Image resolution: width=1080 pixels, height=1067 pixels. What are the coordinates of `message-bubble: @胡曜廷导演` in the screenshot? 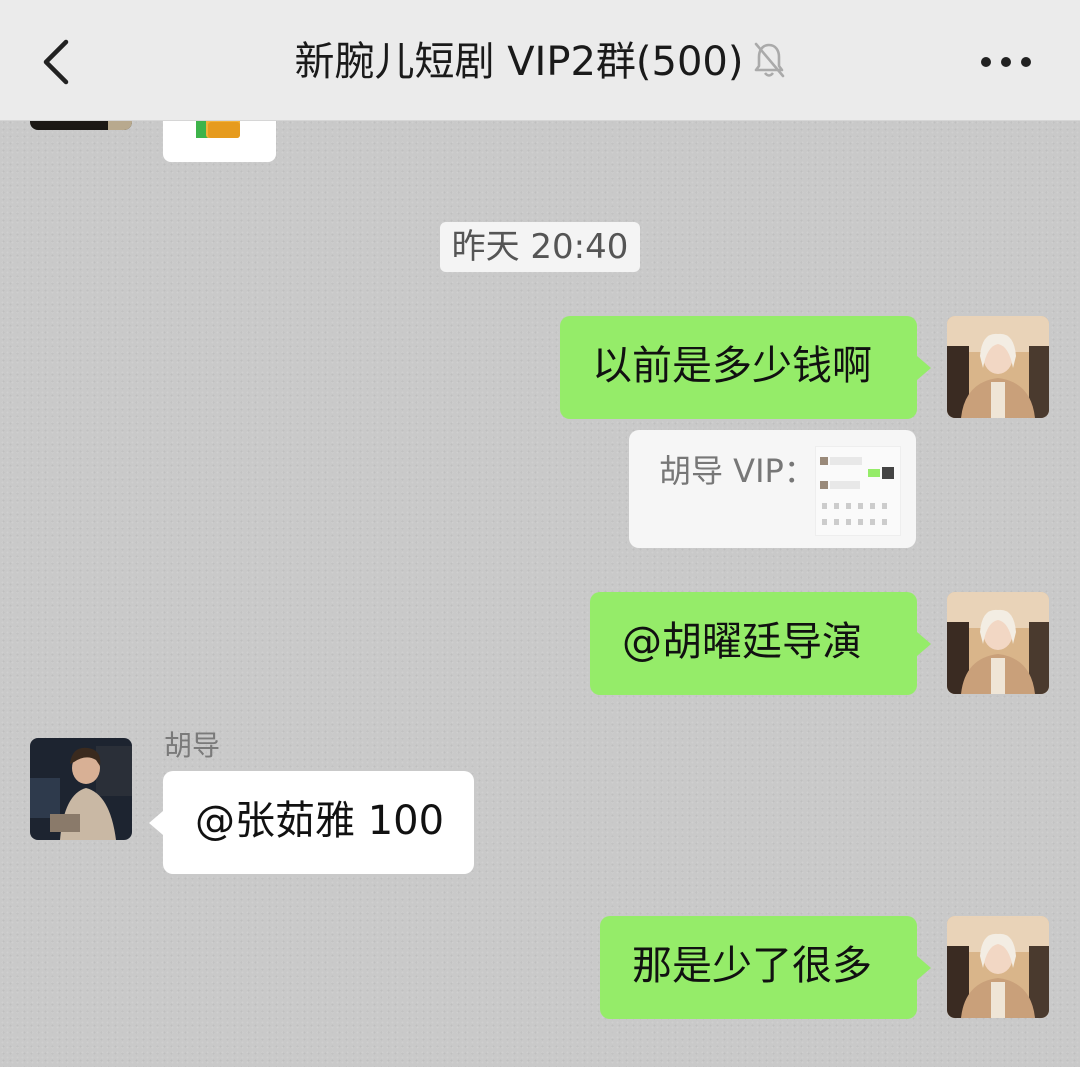 It's located at (760, 643).